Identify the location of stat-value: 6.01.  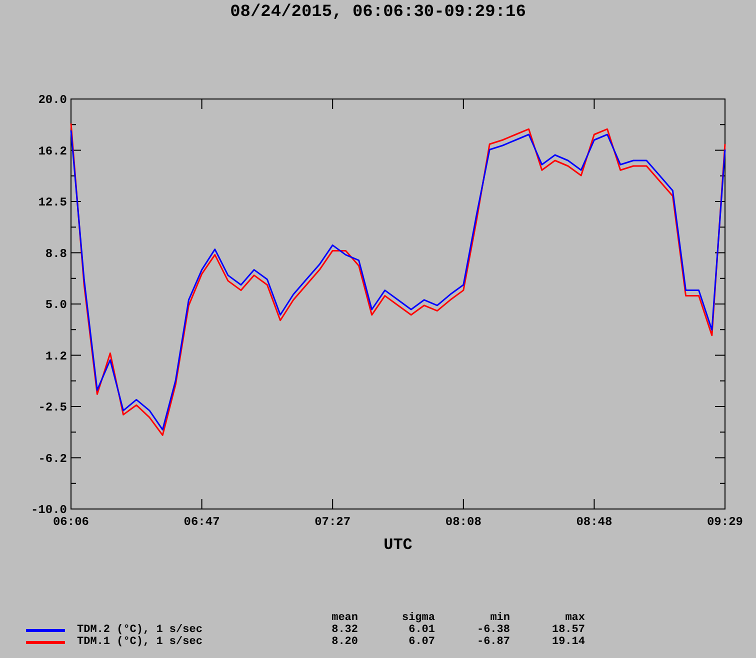
(421, 630).